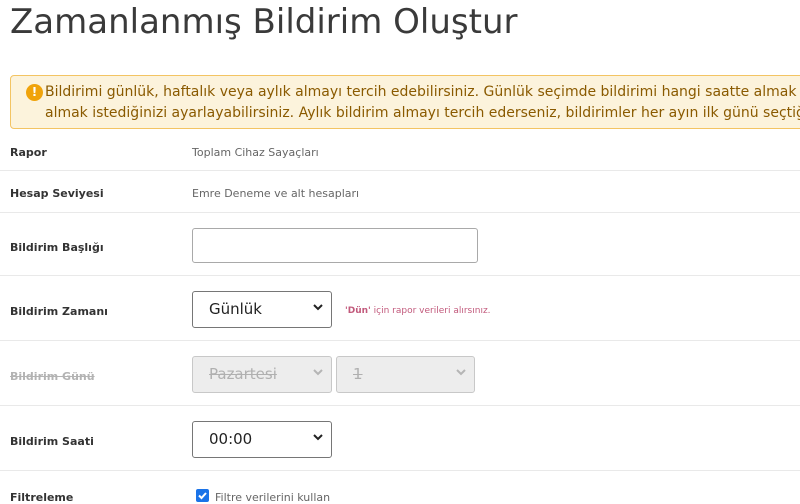  Describe the element at coordinates (358, 311) in the screenshot. I see `hint-bold: 'Dün'` at that location.